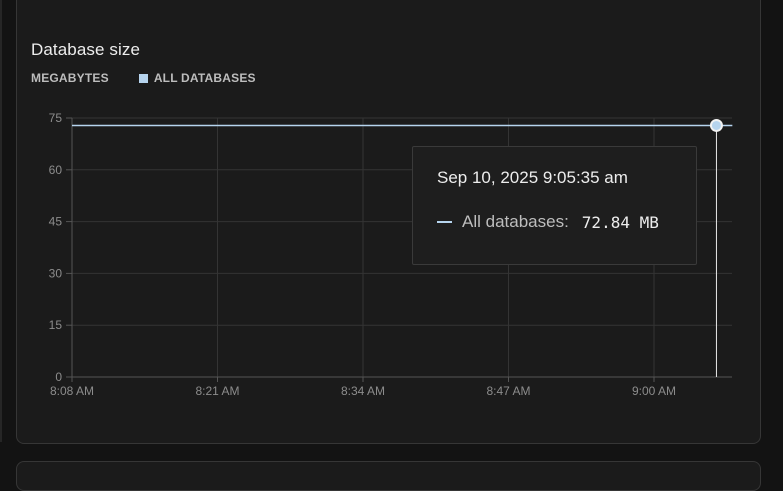 The height and width of the screenshot is (491, 783). I want to click on tooltip-series-dash, so click(444, 222).